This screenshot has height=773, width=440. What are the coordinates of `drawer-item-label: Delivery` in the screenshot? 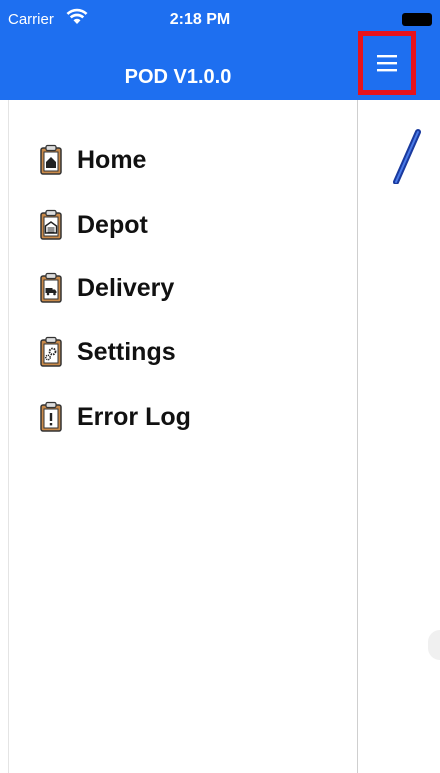 It's located at (126, 287).